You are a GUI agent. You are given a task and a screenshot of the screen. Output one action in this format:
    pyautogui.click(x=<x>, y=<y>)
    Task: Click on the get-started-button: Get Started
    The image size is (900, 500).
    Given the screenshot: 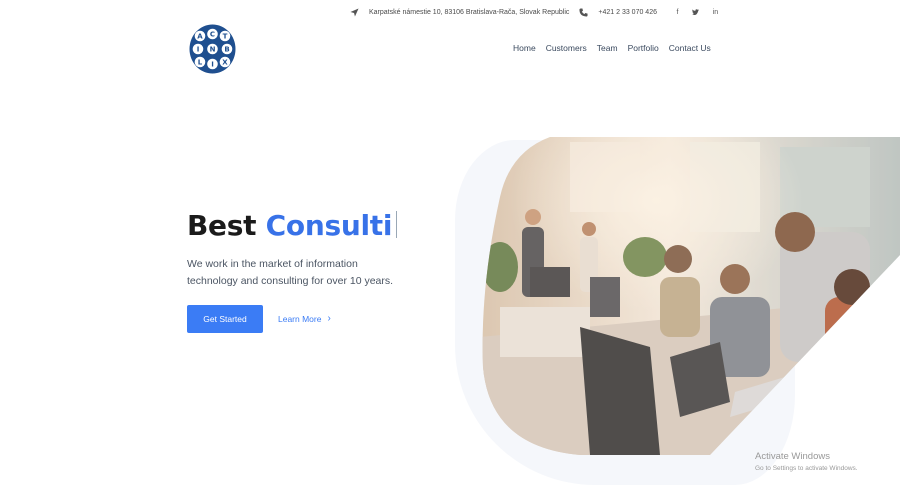 What is the action you would take?
    pyautogui.click(x=225, y=319)
    